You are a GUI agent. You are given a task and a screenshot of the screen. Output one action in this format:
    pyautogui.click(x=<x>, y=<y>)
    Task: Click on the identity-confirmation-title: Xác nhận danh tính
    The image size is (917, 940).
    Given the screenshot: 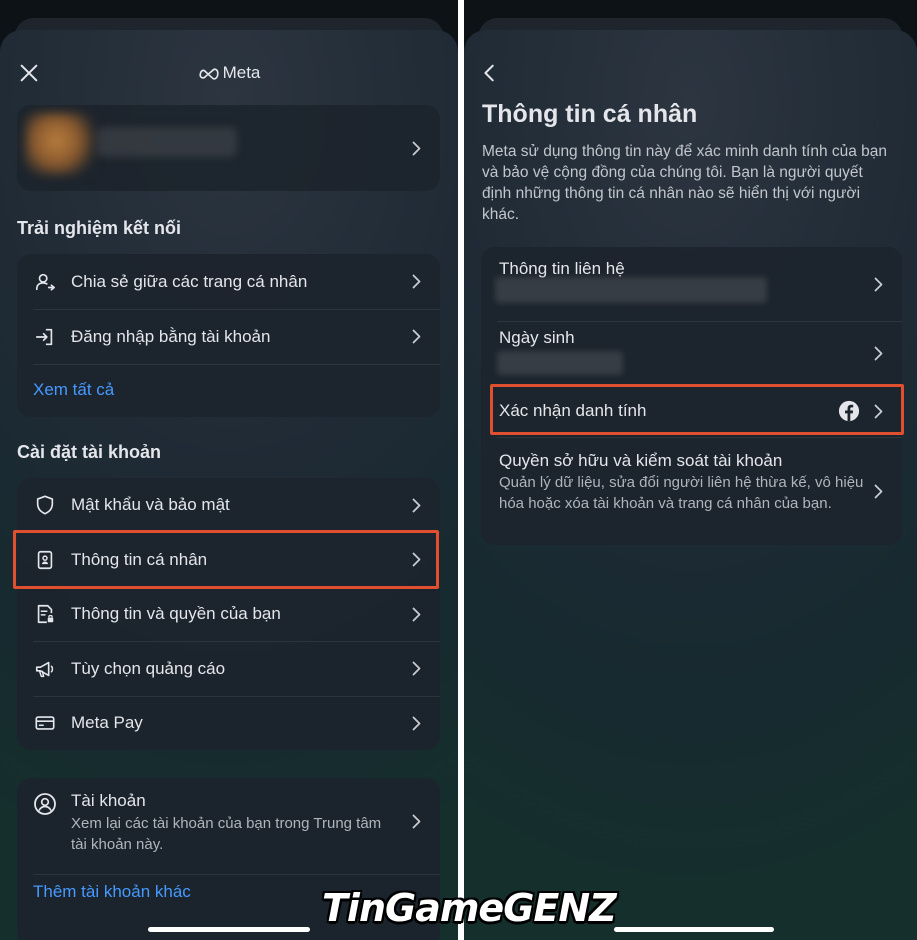 What is the action you would take?
    pyautogui.click(x=573, y=410)
    